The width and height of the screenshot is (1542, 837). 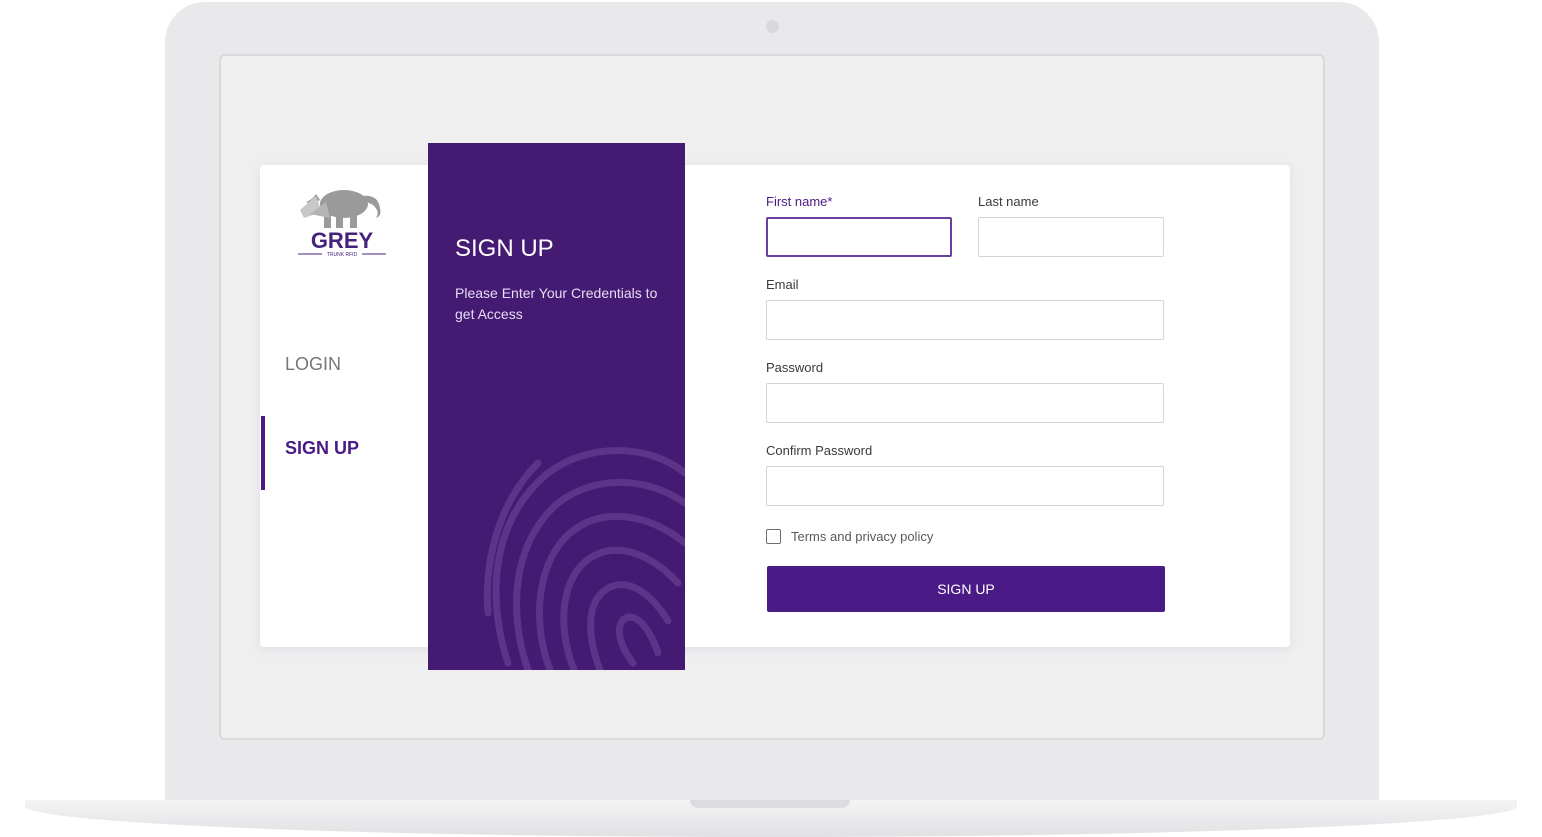 I want to click on logo: GREY TRUNK RFID, so click(x=342, y=222).